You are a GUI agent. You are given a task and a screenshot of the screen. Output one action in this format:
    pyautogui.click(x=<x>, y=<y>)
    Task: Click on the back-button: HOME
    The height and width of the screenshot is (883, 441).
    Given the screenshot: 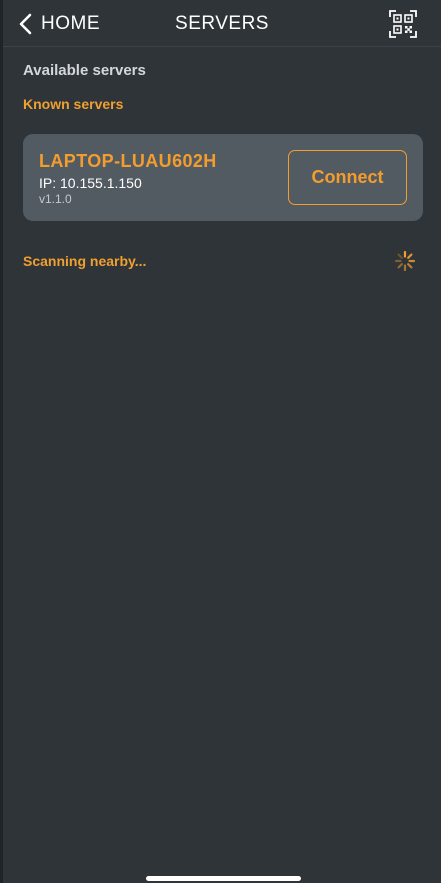 What is the action you would take?
    pyautogui.click(x=58, y=24)
    